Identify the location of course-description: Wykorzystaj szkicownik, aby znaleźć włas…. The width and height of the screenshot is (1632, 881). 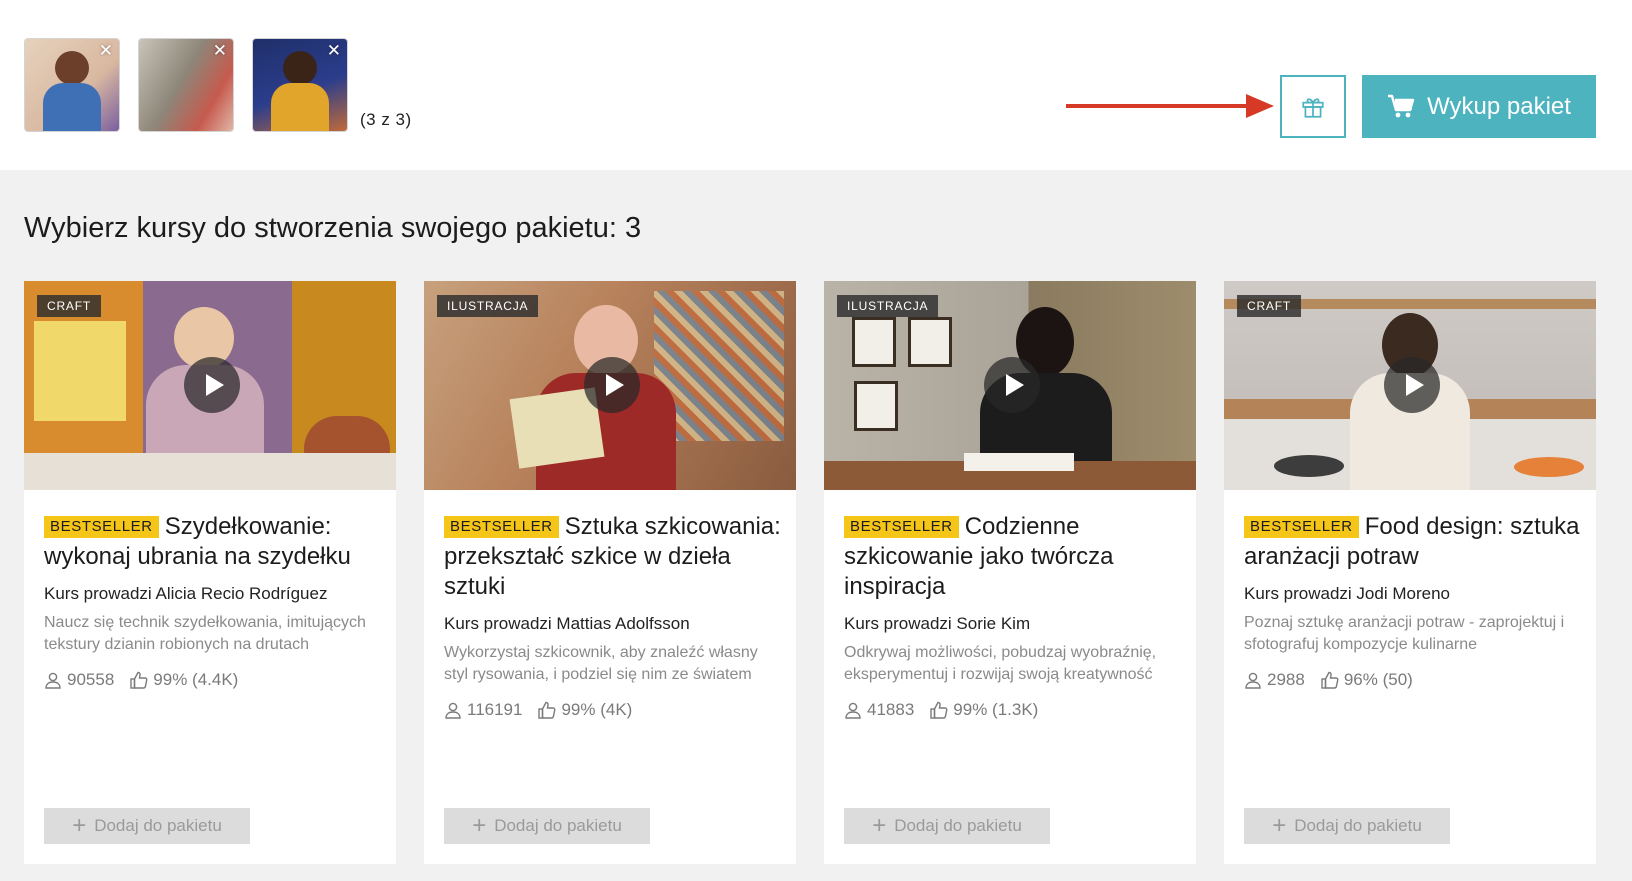
(601, 663).